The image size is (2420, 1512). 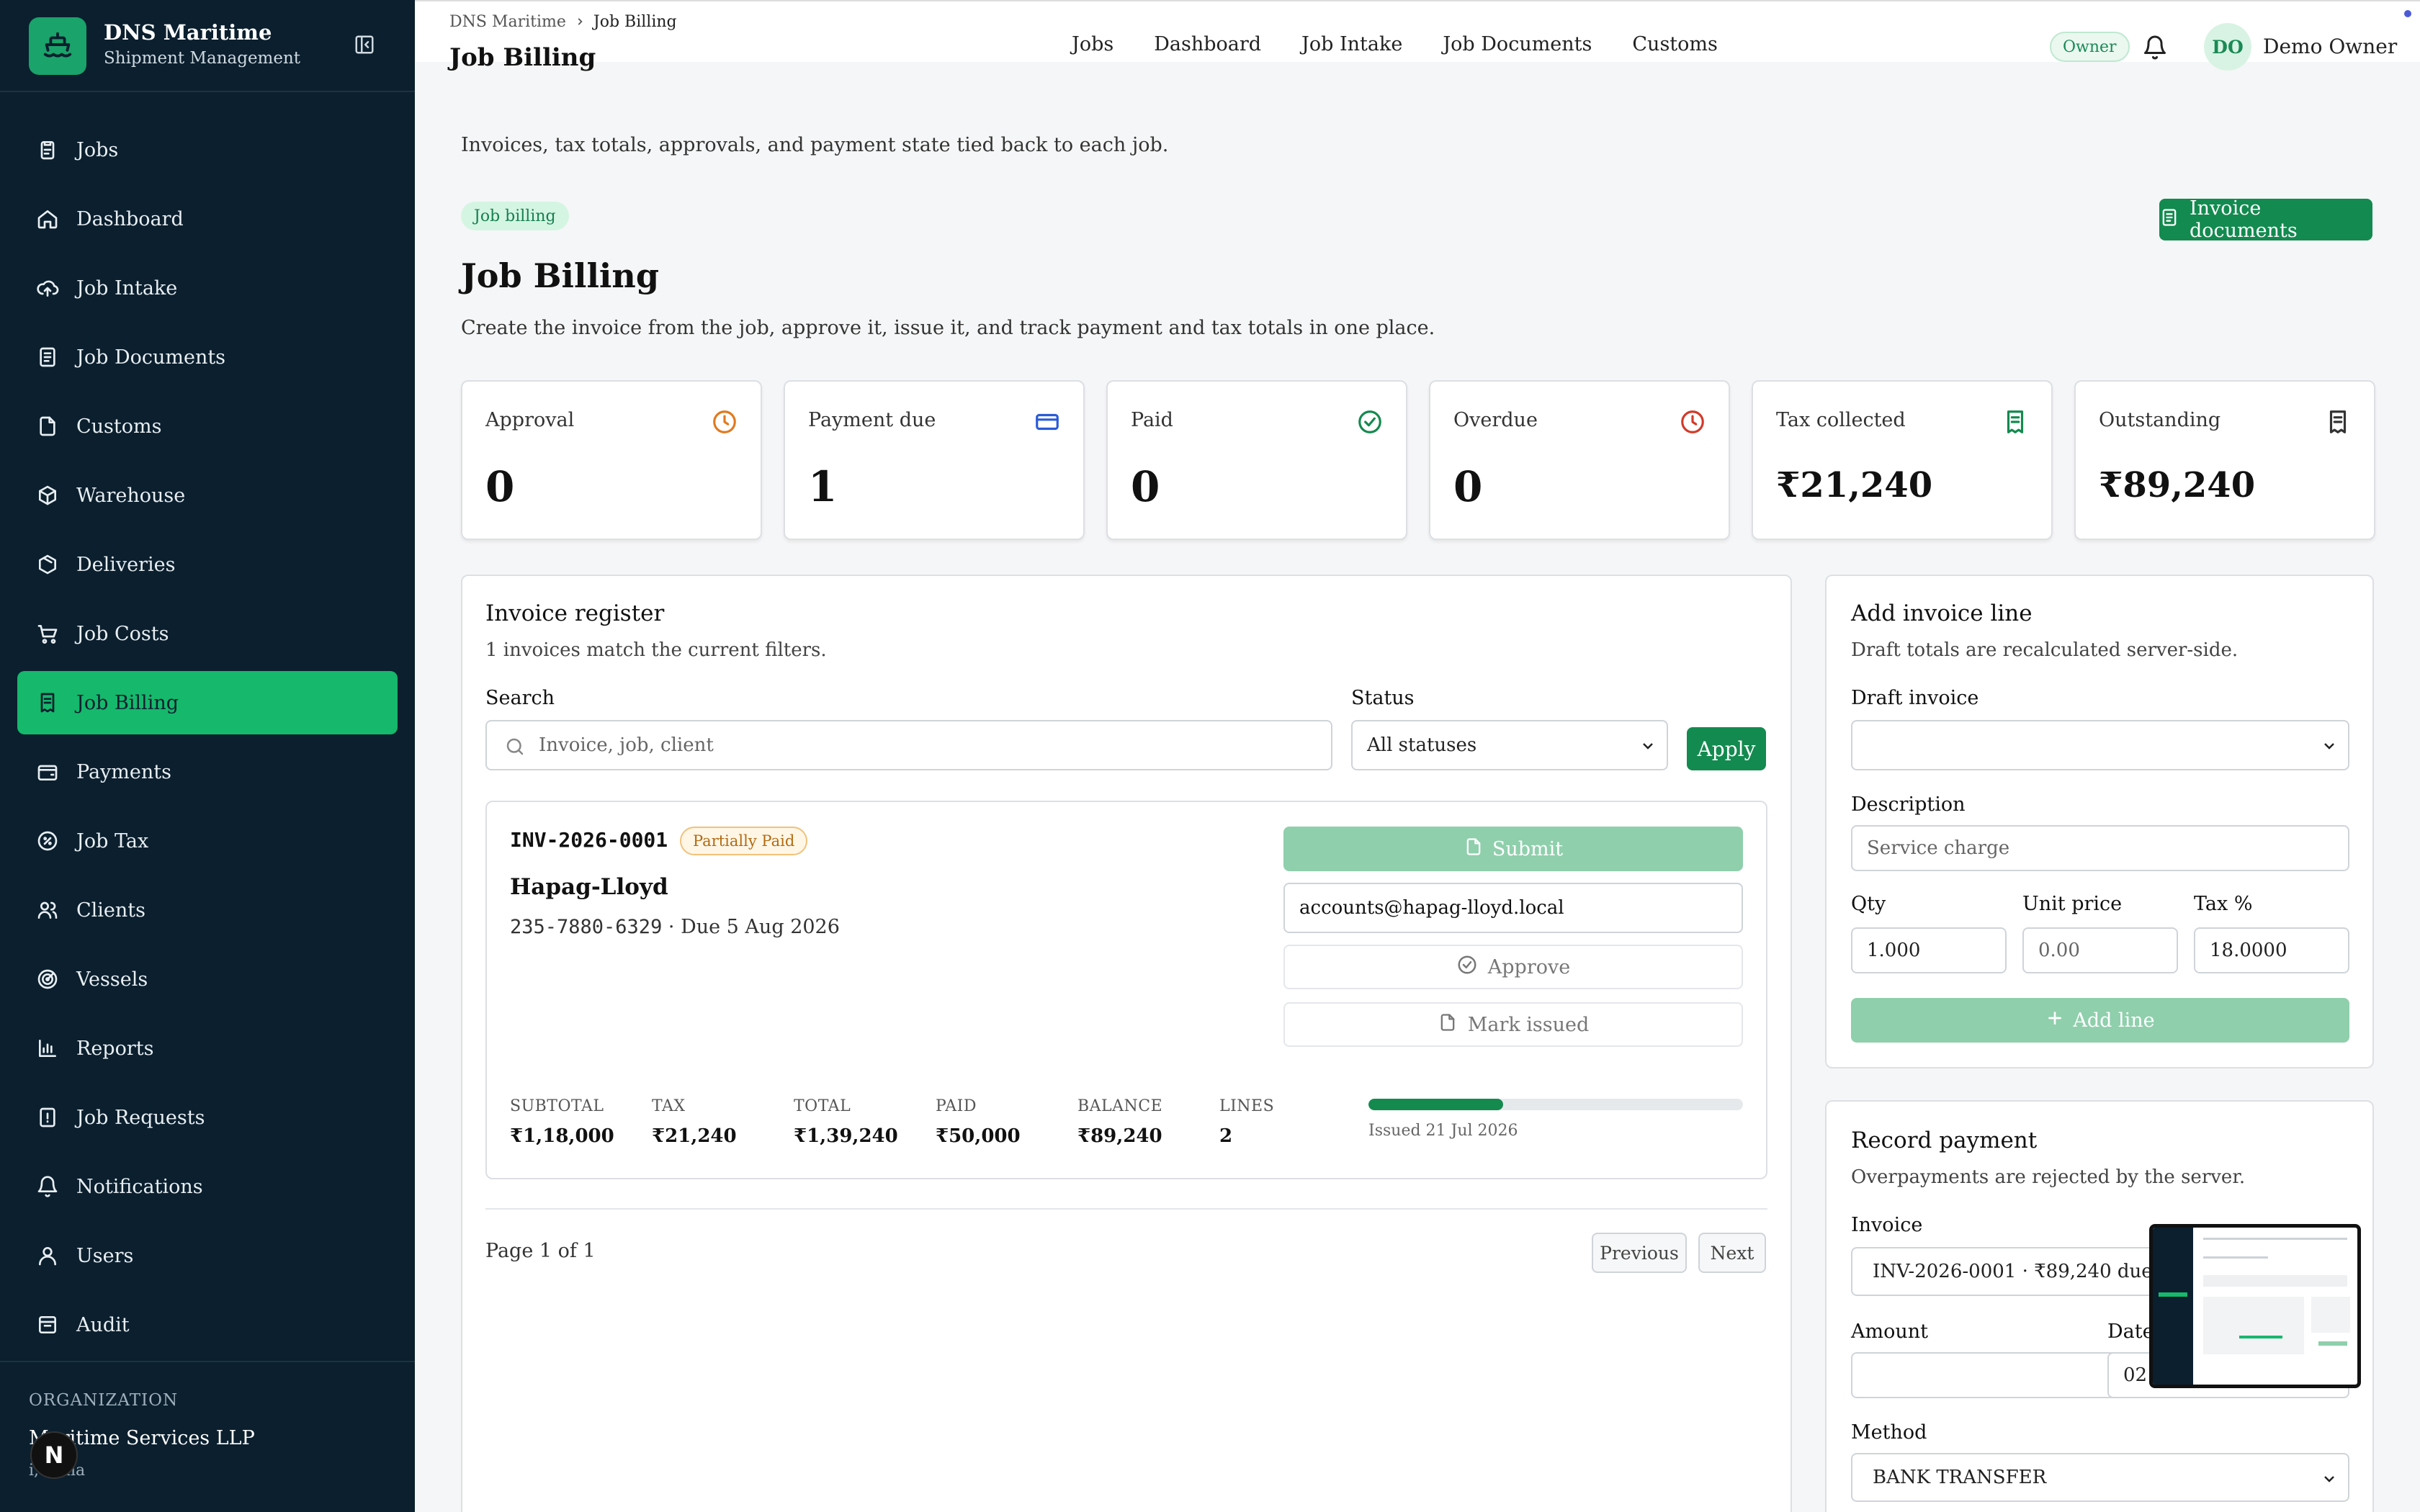 What do you see at coordinates (207, 149) in the screenshot?
I see `sidebar-item-jobs: Jobs` at bounding box center [207, 149].